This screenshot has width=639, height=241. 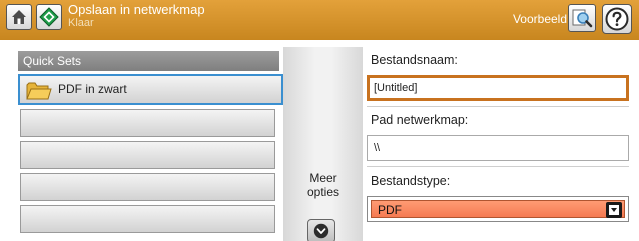 I want to click on preview-button, so click(x=582, y=18).